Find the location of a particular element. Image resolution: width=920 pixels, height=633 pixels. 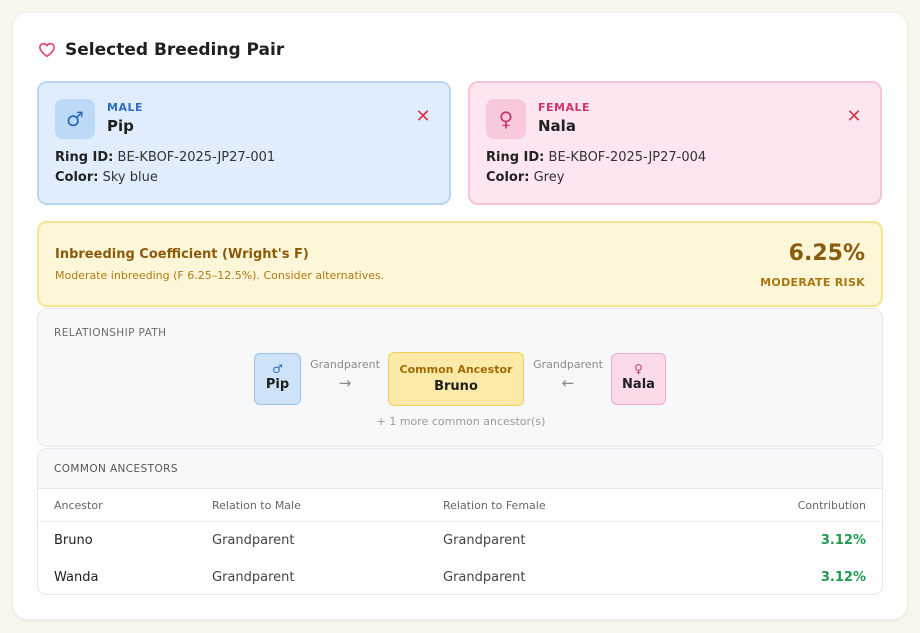

right-relation-label: Grandparent is located at coordinates (568, 364).